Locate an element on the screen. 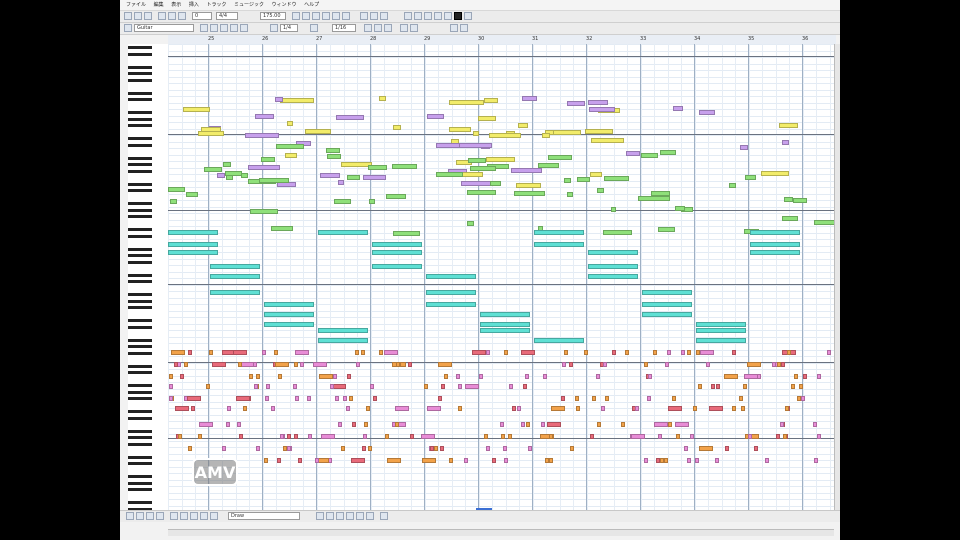 Image resolution: width=960 pixels, height=540 pixels. split-tool-button is located at coordinates (244, 28).